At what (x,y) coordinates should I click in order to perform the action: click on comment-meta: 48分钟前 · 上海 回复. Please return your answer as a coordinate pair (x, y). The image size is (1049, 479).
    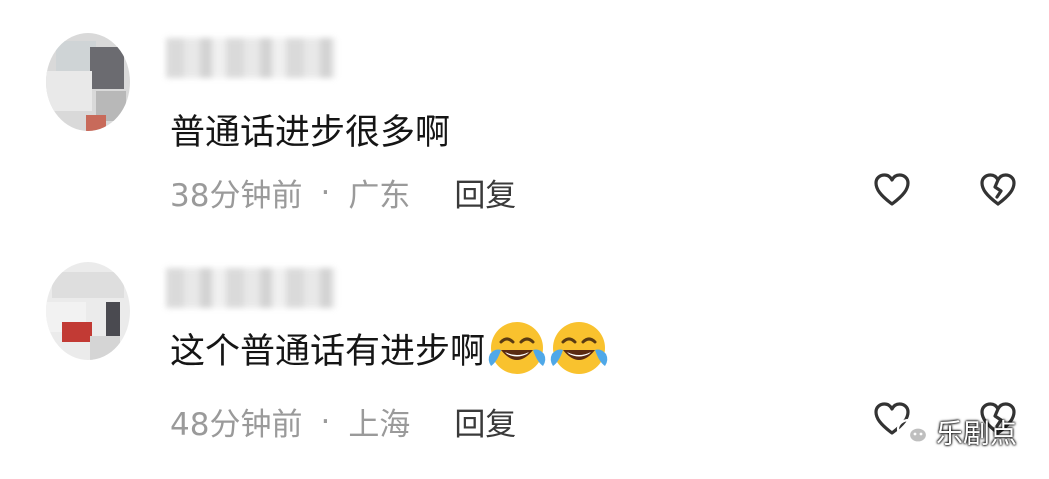
    Looking at the image, I should click on (343, 421).